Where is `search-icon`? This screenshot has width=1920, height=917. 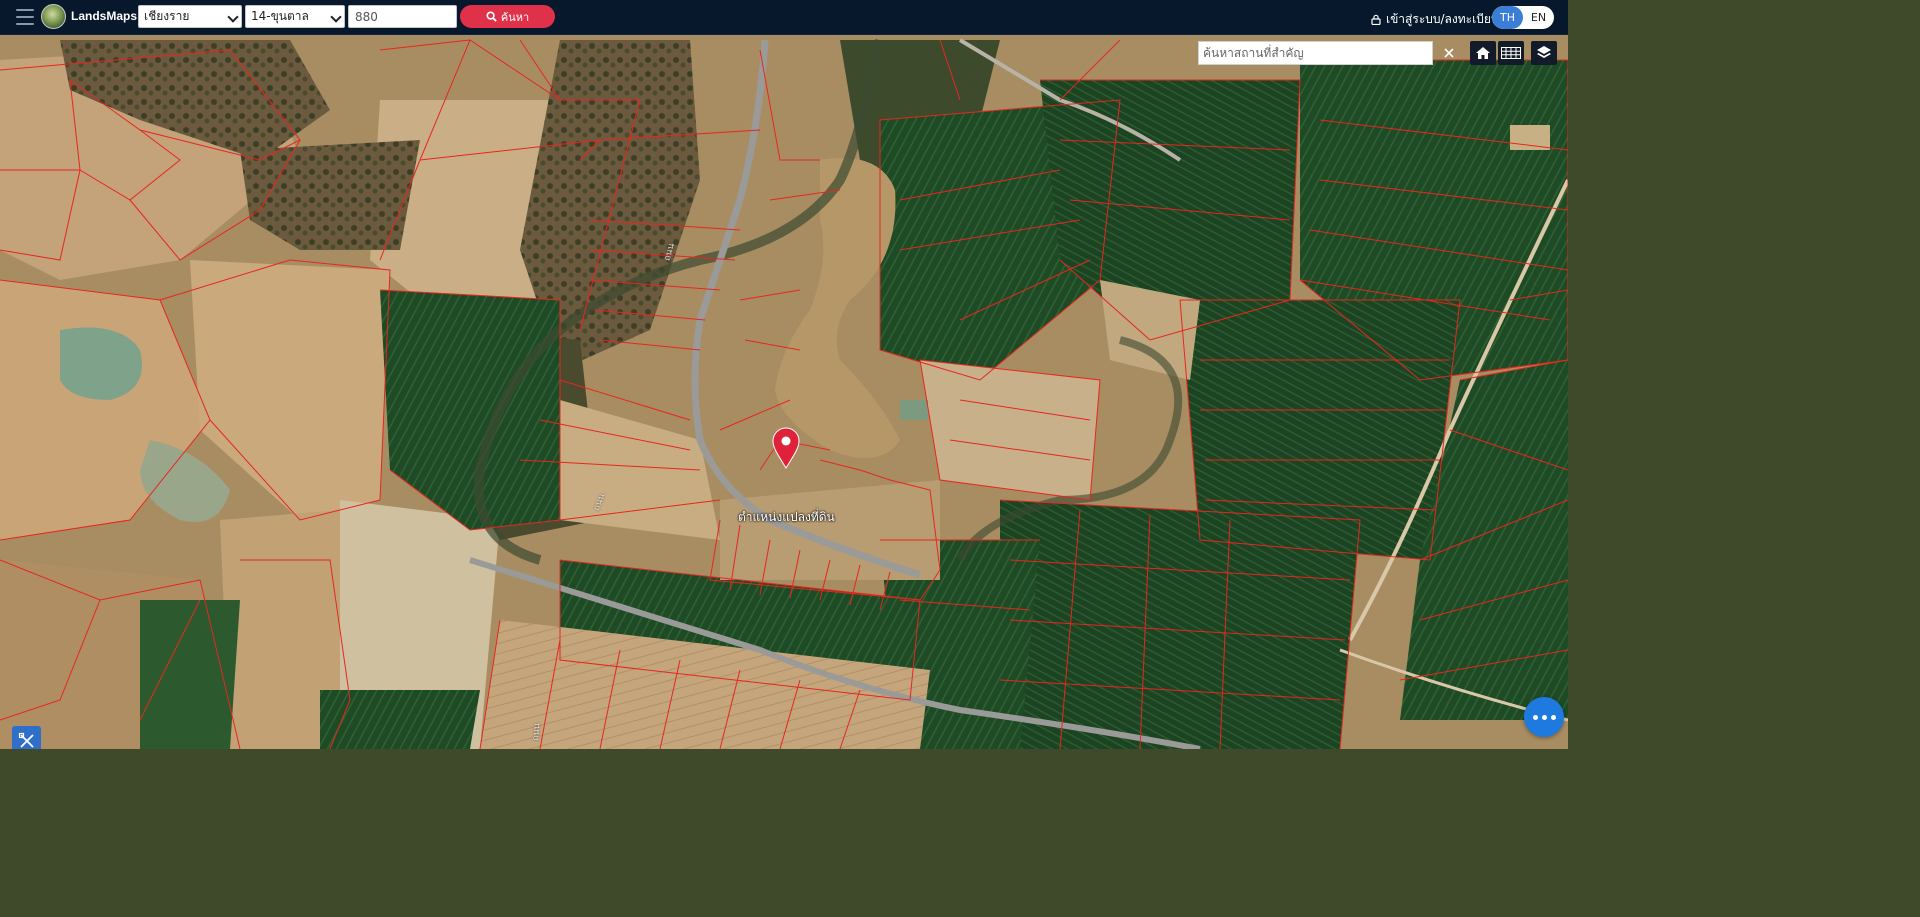
search-icon is located at coordinates (491, 16).